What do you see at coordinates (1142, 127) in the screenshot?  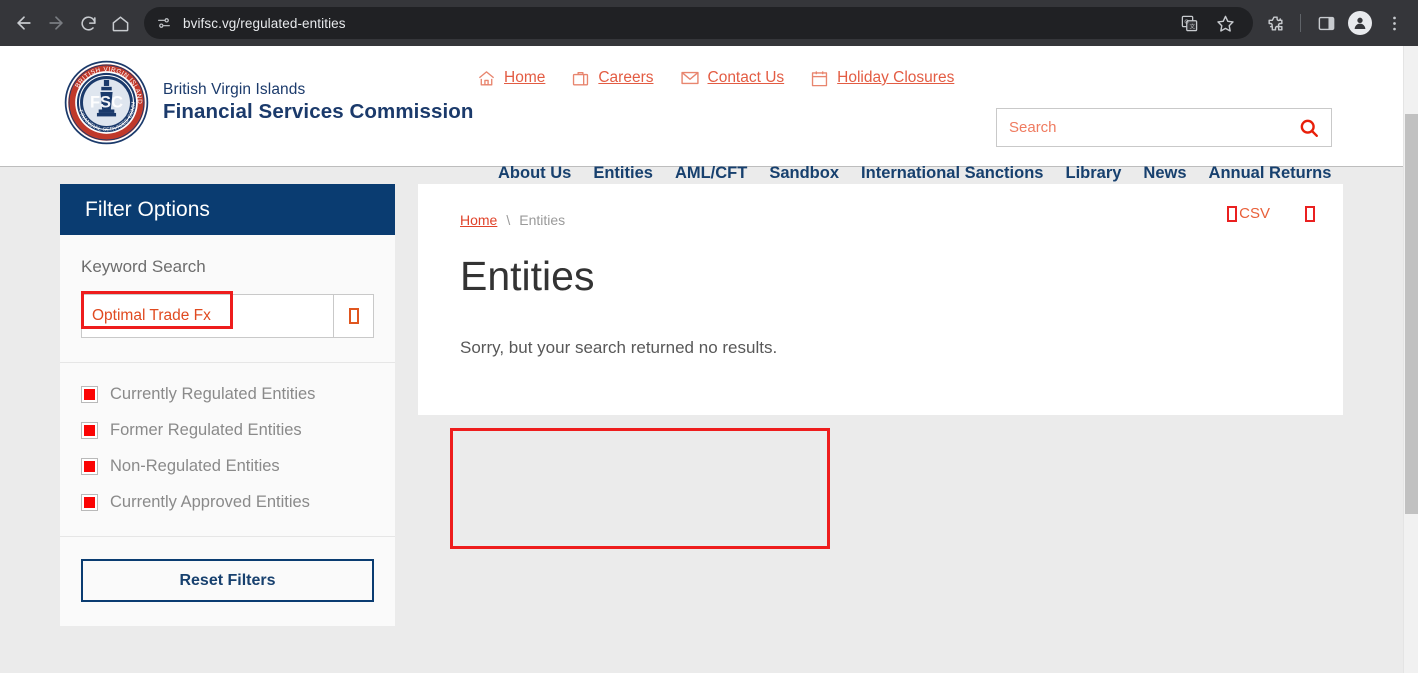 I see `search-input` at bounding box center [1142, 127].